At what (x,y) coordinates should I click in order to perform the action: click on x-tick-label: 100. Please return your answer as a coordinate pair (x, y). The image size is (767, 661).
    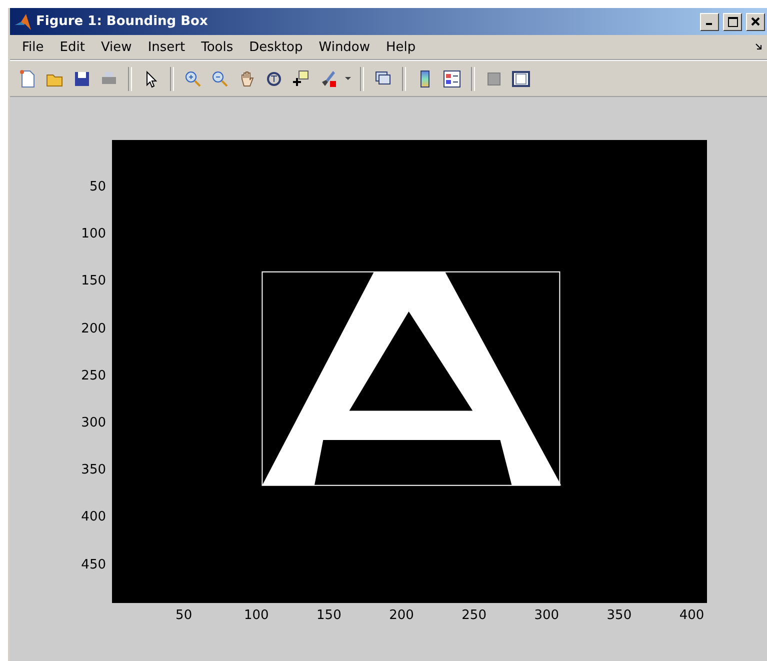
    Looking at the image, I should click on (256, 615).